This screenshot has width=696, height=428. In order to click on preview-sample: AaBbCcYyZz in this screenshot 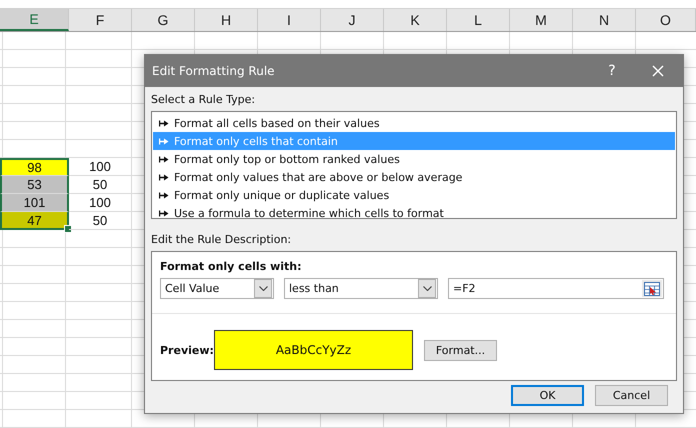, I will do `click(313, 350)`.